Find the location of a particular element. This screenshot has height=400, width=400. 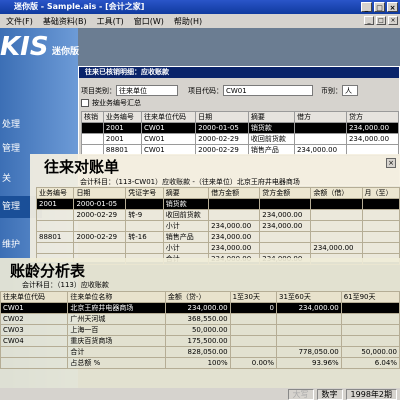

cell: 6.04% is located at coordinates (370, 363).